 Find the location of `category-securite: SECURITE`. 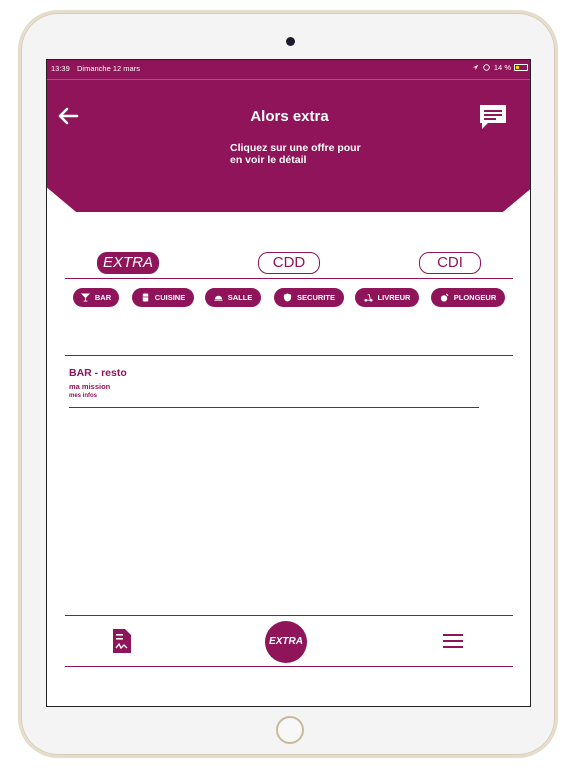

category-securite: SECURITE is located at coordinates (309, 297).